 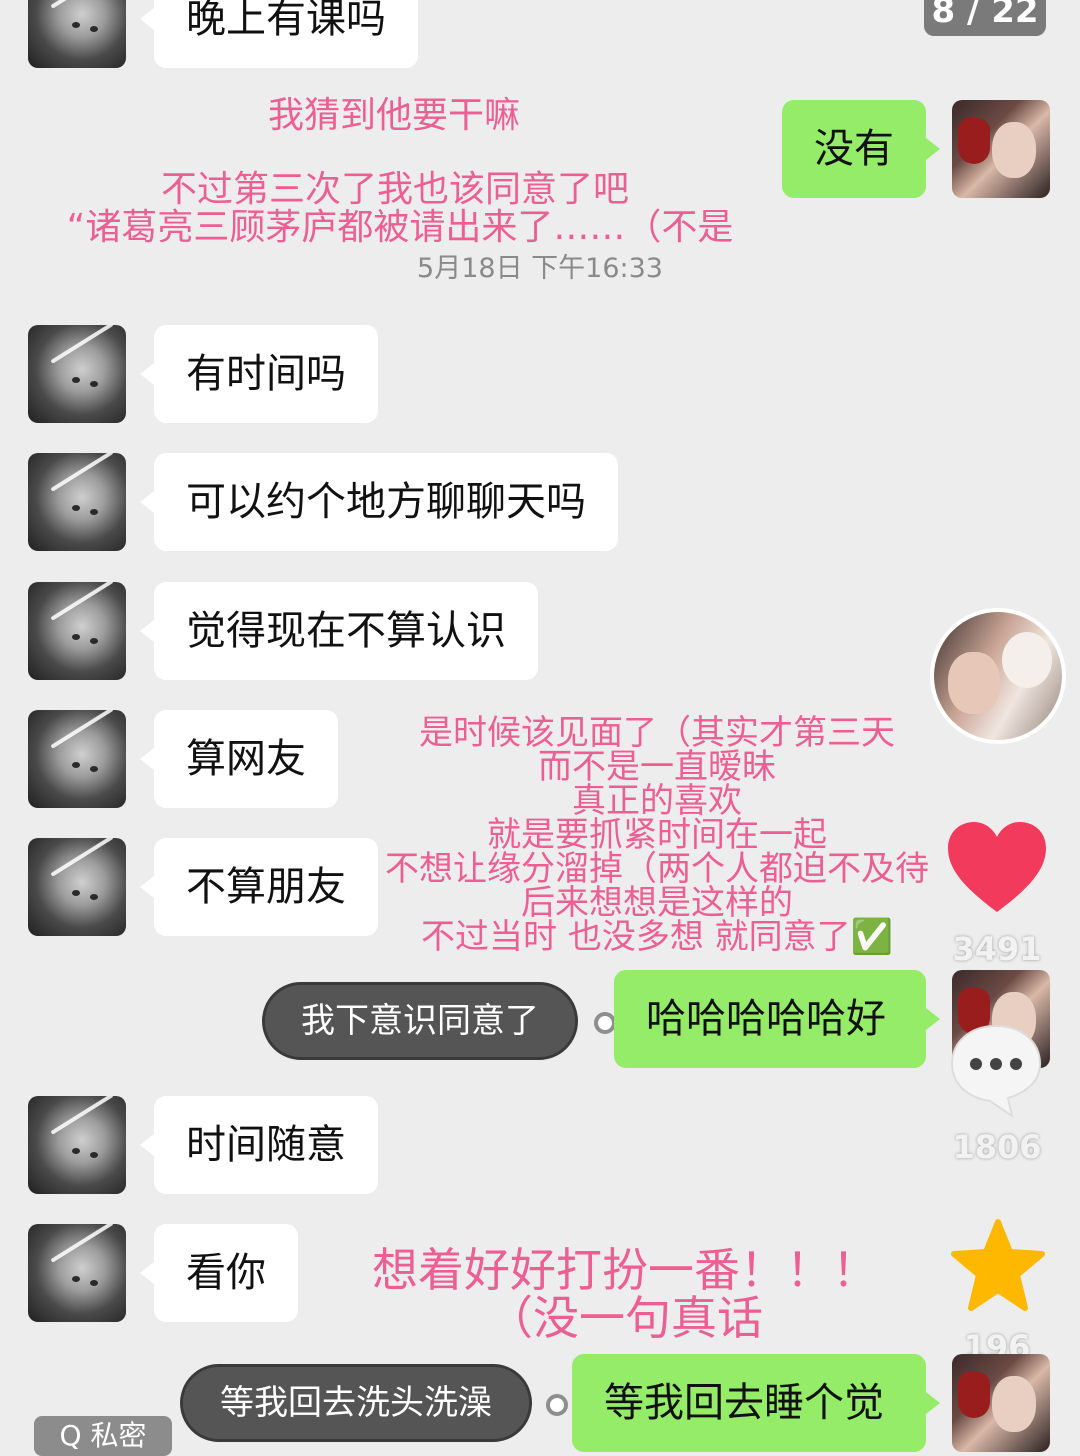 What do you see at coordinates (657, 937) in the screenshot?
I see `overlay-line: 不过当时 也没多想 就同意了✅` at bounding box center [657, 937].